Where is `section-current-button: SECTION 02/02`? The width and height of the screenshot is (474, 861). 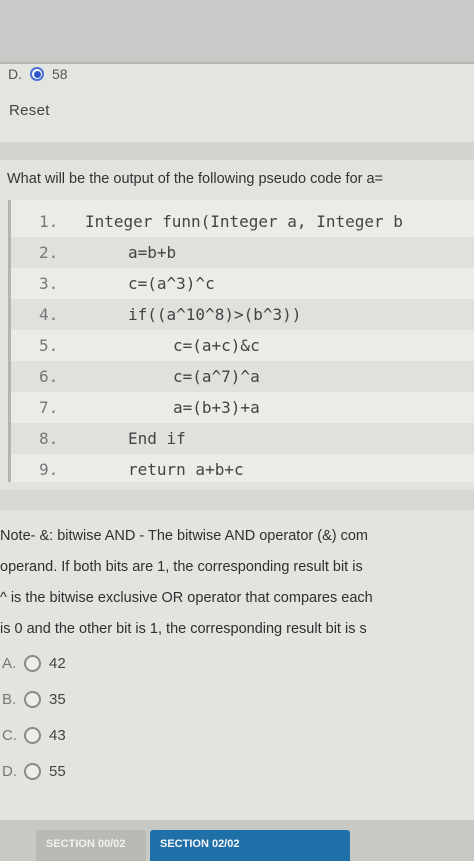
section-current-button: SECTION 02/02 is located at coordinates (250, 845).